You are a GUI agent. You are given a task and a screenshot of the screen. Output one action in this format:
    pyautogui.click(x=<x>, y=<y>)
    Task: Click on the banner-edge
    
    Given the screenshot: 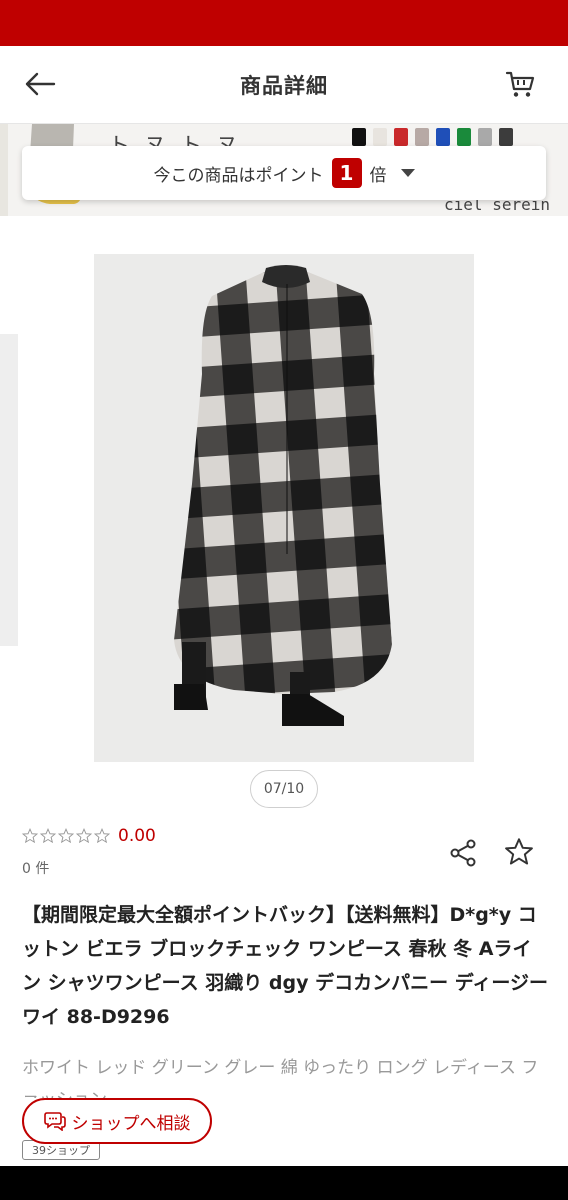 What is the action you would take?
    pyautogui.click(x=4, y=170)
    